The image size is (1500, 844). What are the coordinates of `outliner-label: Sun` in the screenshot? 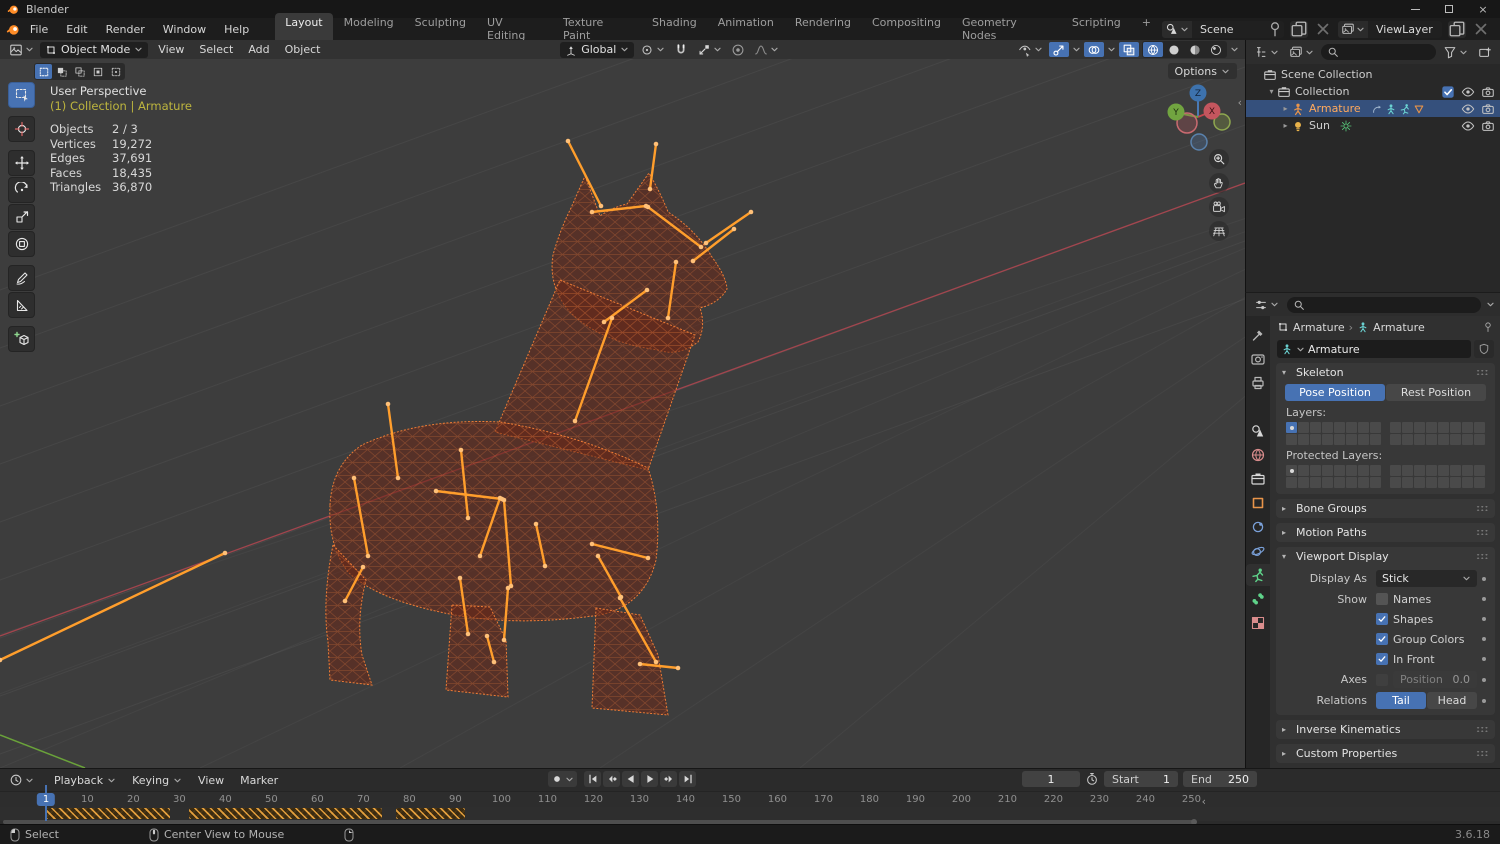 It's located at (1319, 125).